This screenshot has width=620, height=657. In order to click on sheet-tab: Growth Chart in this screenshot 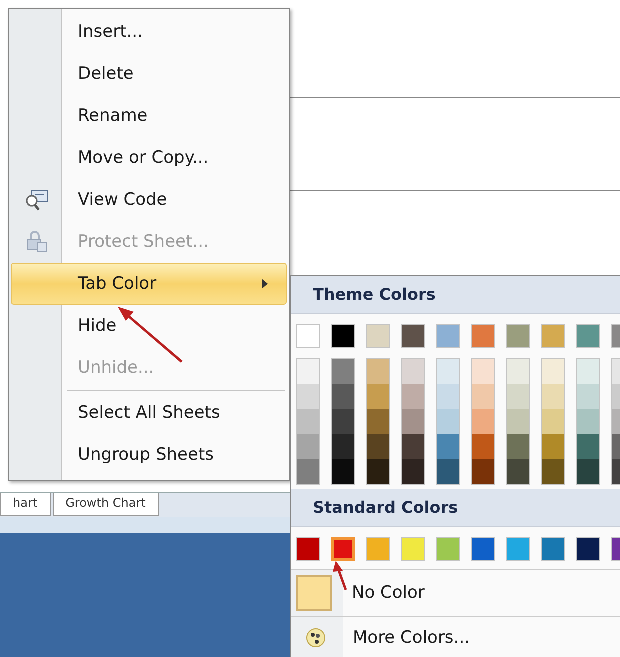, I will do `click(105, 504)`.